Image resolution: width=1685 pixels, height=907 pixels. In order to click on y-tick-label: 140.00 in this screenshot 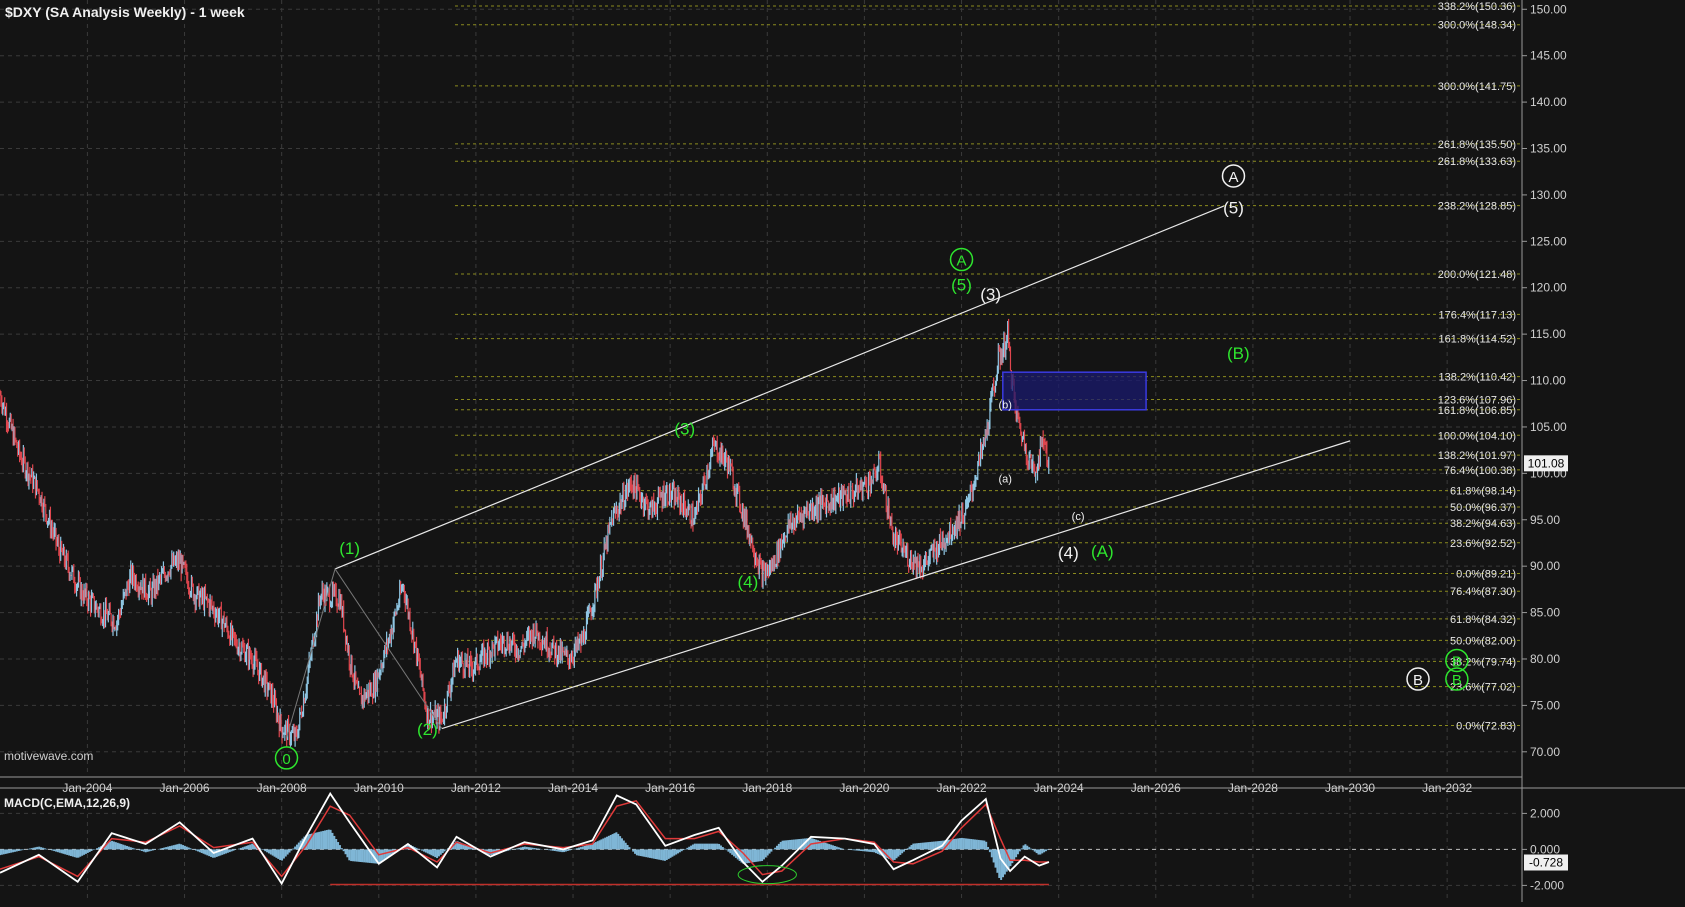, I will do `click(1548, 102)`.